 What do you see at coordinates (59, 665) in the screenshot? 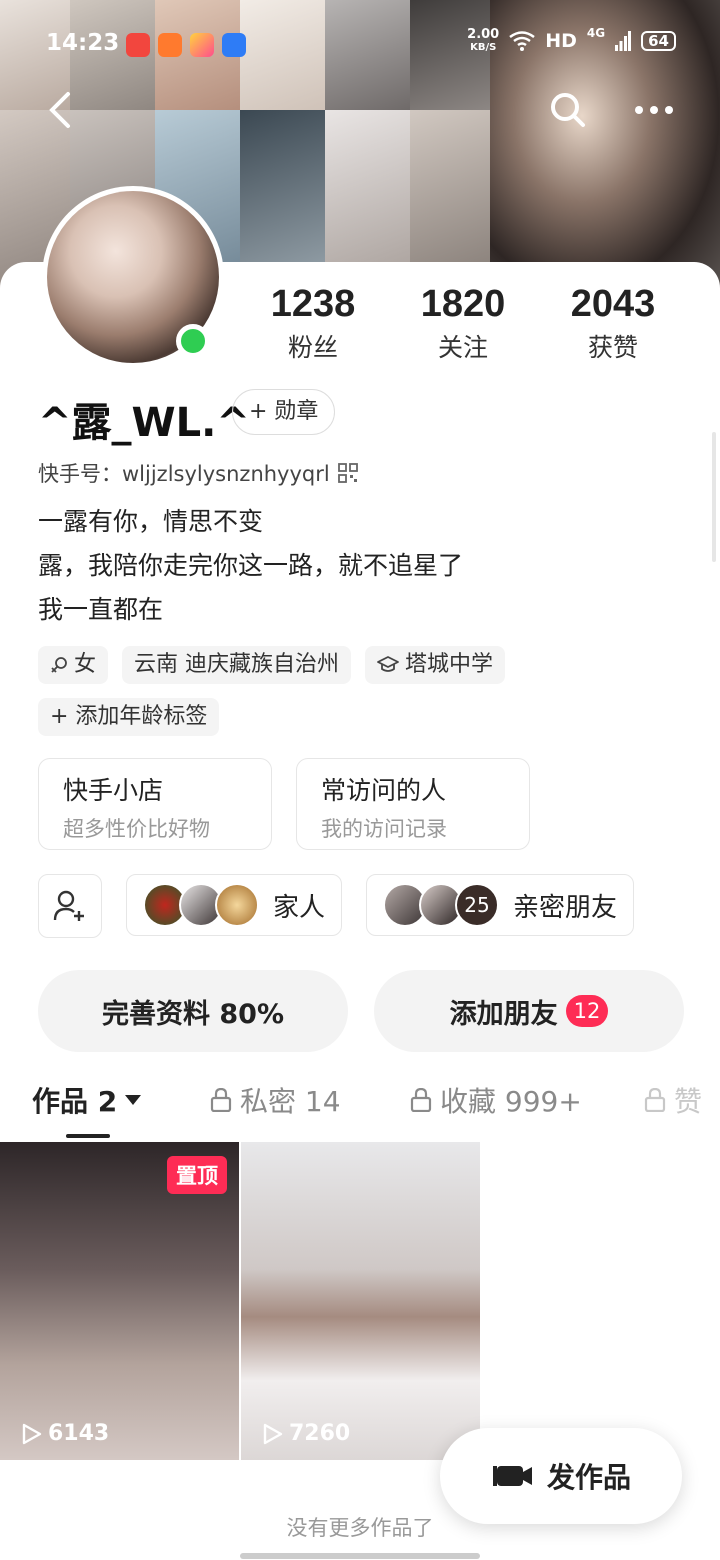
I see `female-icon` at bounding box center [59, 665].